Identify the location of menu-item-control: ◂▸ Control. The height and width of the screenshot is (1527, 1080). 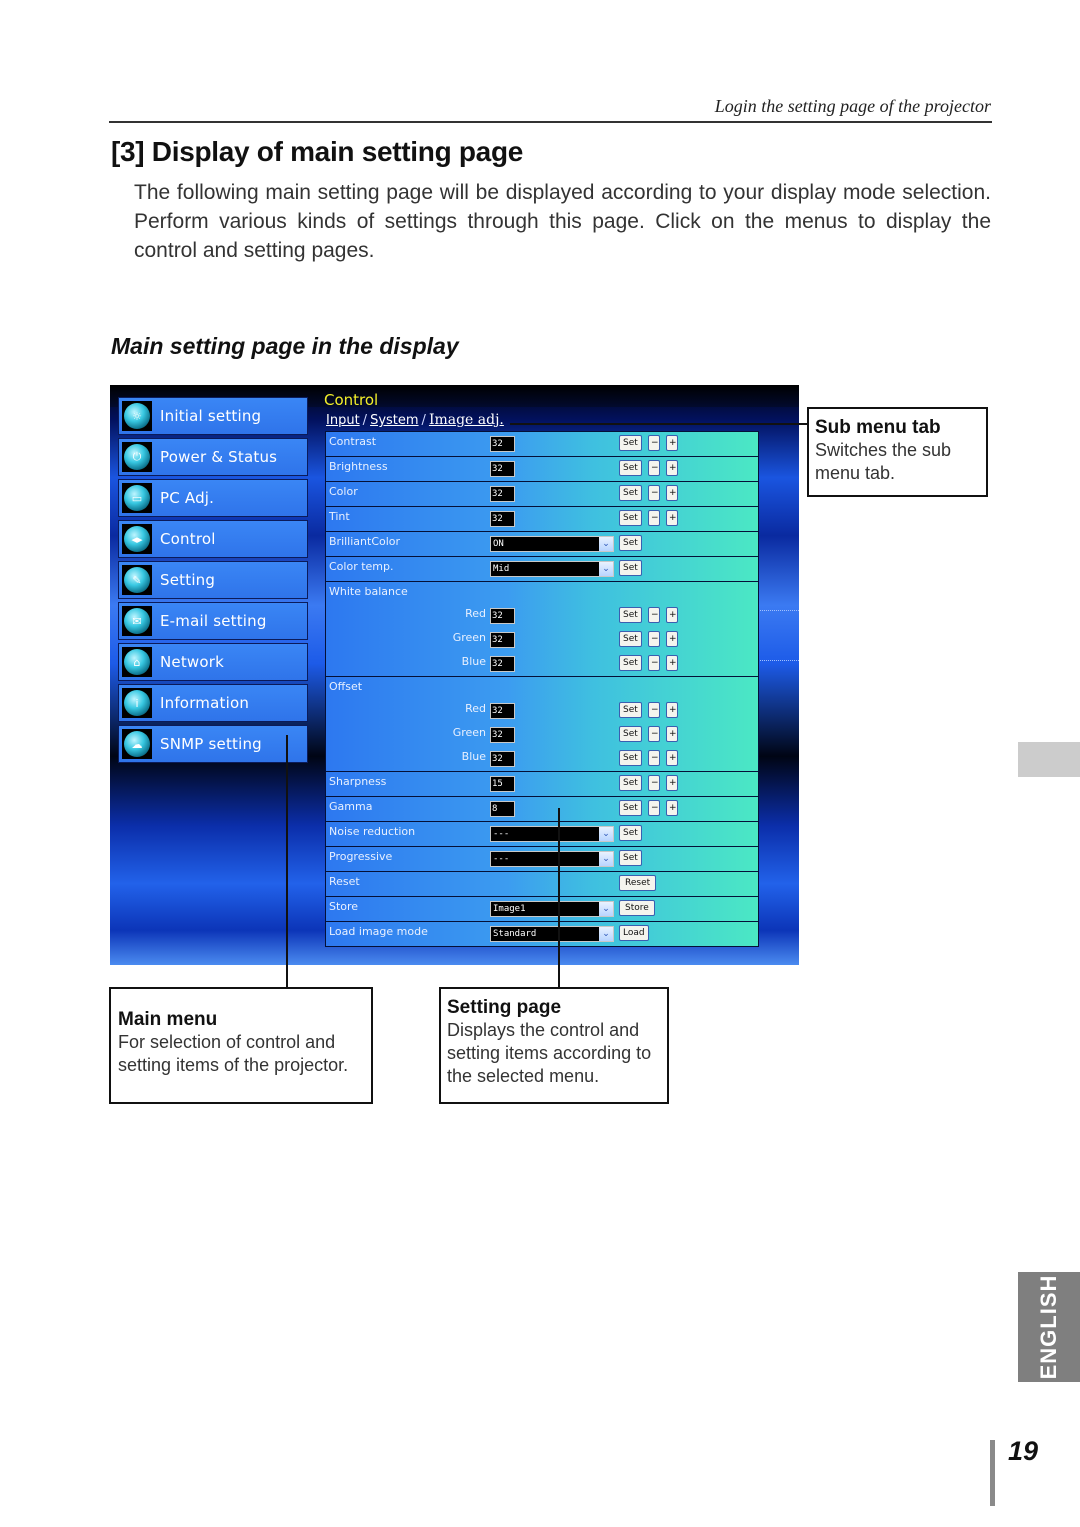
(213, 539).